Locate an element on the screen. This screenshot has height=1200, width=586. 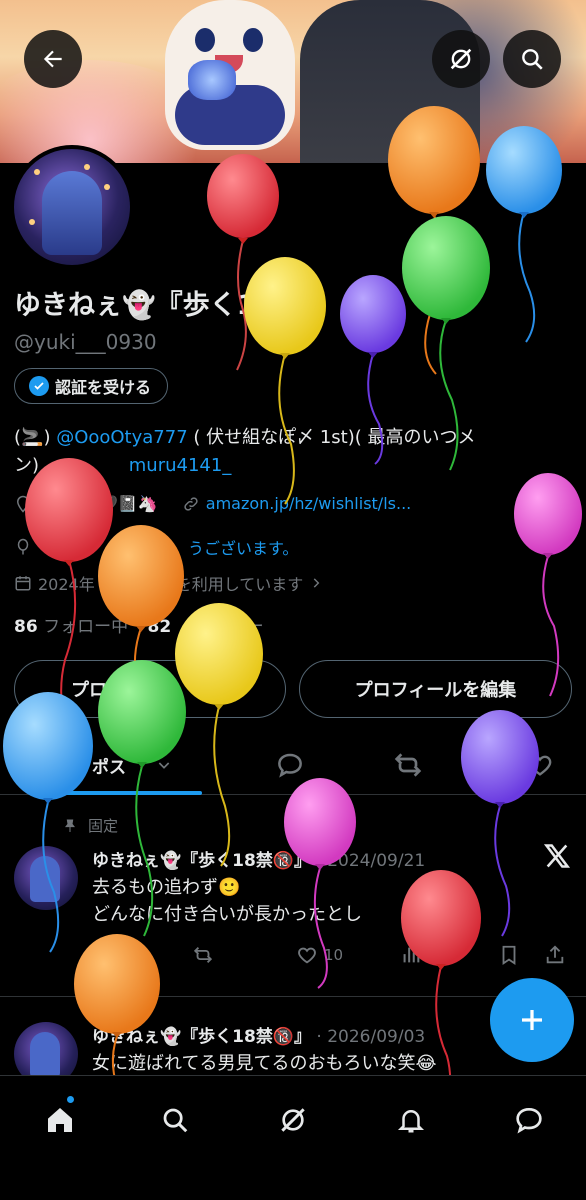
birthday-row: うございます。 is located at coordinates (156, 547).